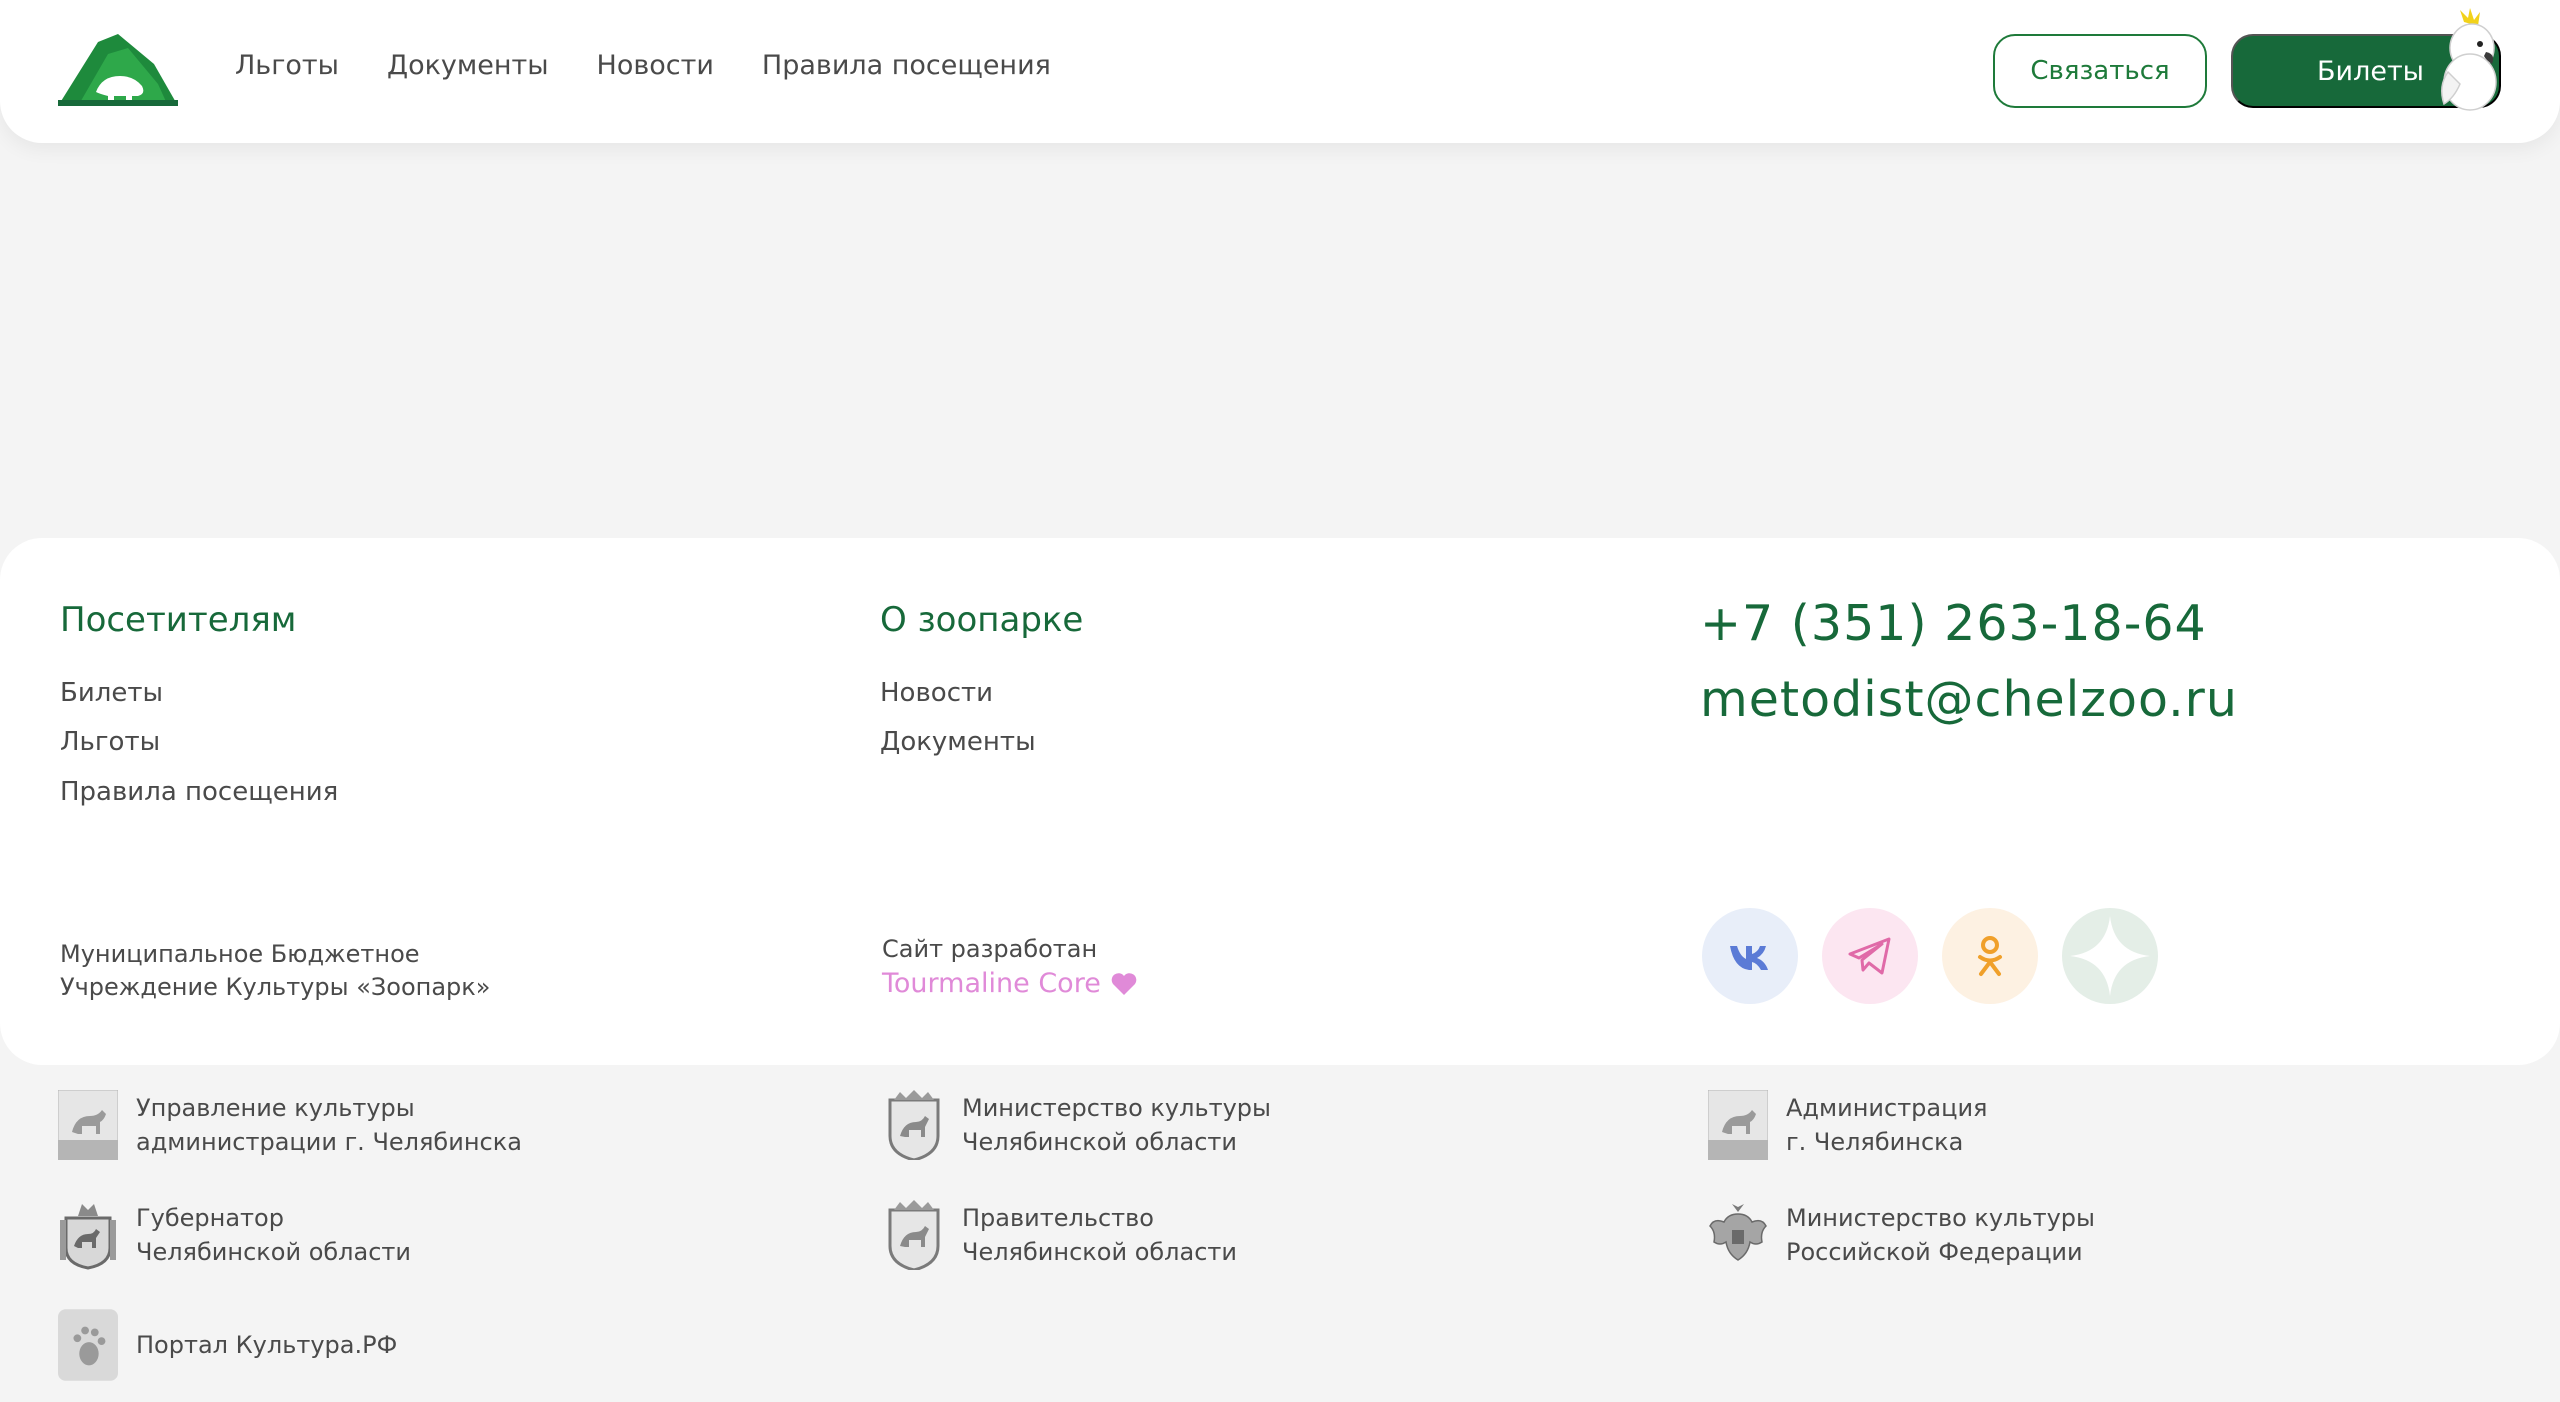 The width and height of the screenshot is (2560, 1402). I want to click on partner-regional-government: Правительство Челябинской области, so click(1060, 1235).